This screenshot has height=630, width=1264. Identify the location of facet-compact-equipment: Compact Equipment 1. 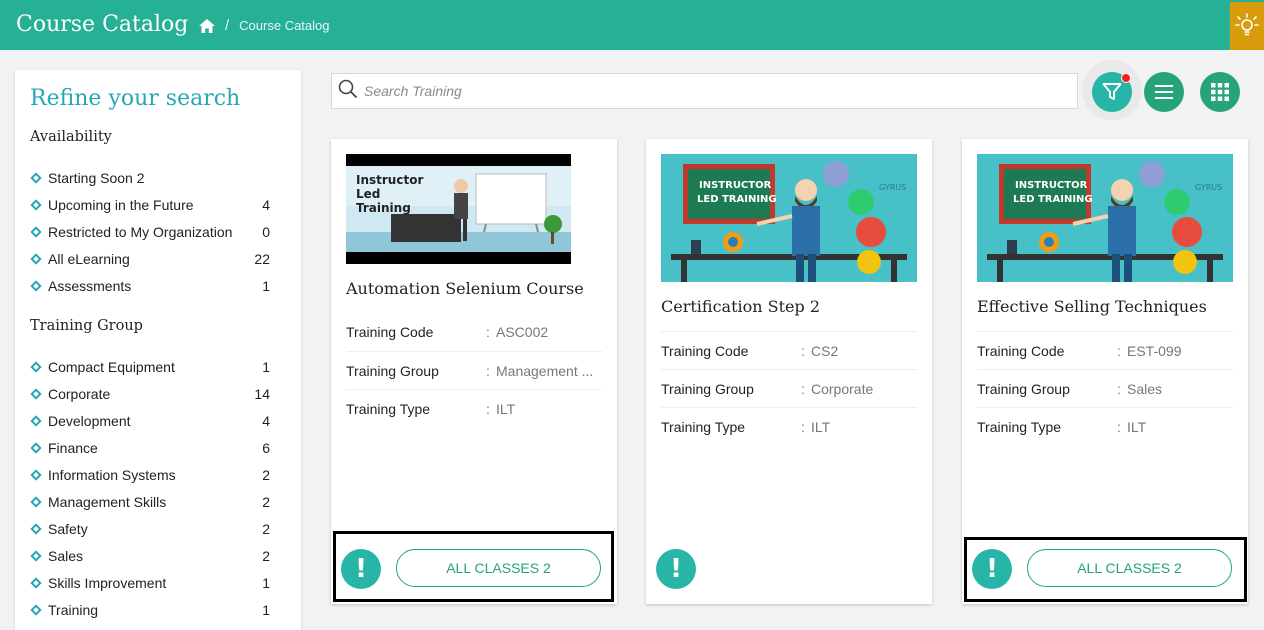
(150, 367).